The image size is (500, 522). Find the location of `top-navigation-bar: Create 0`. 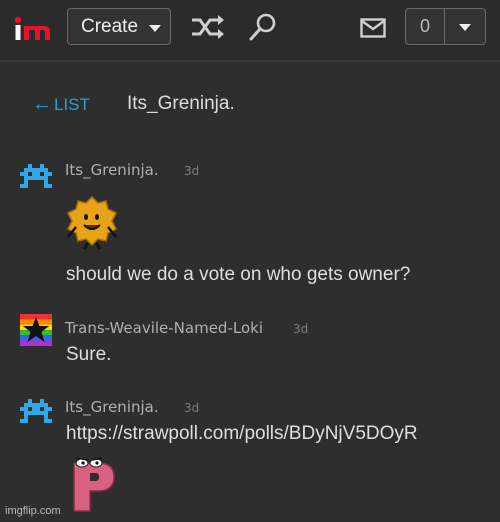

top-navigation-bar: Create 0 is located at coordinates (250, 31).